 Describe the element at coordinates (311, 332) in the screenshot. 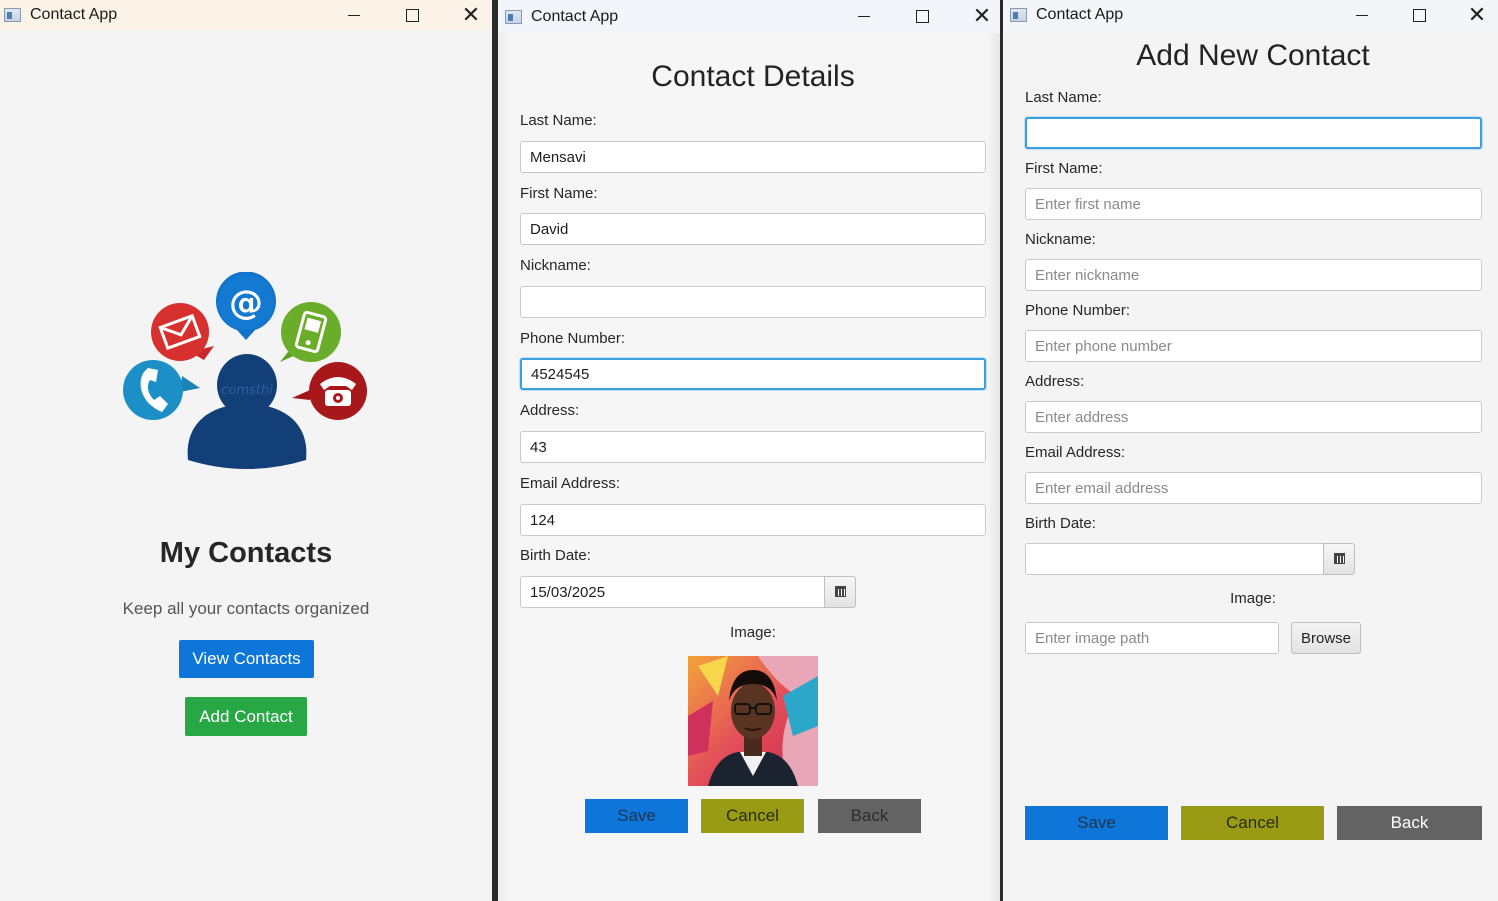

I see `mobile-bubble` at that location.